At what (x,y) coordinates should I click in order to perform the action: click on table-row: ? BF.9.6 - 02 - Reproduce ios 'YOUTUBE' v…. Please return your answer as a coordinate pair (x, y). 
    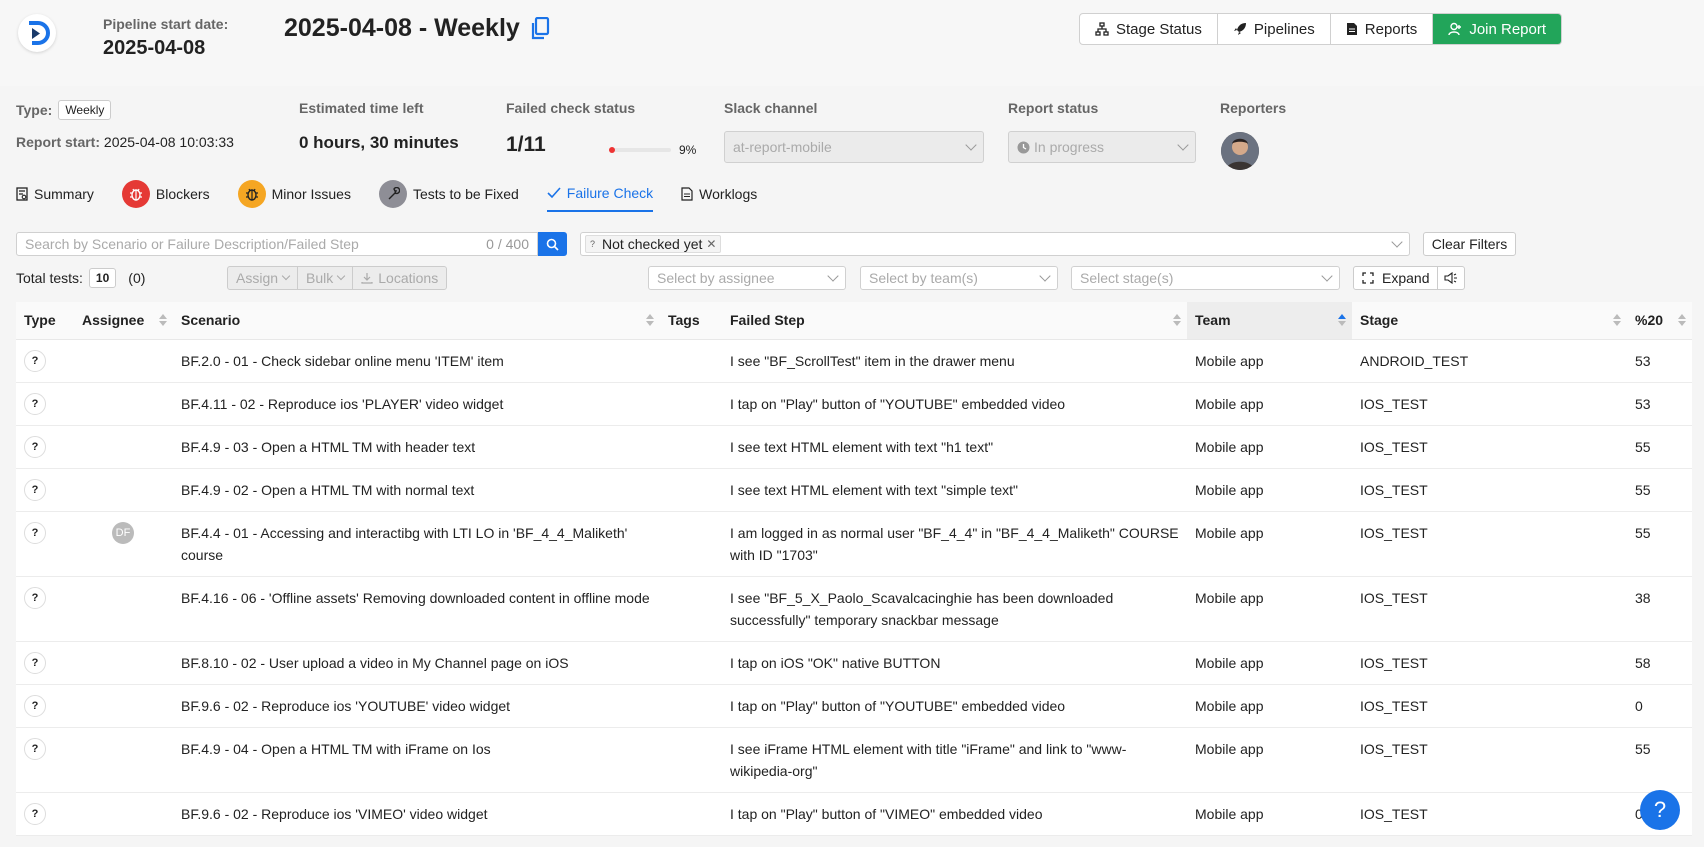
    Looking at the image, I should click on (854, 706).